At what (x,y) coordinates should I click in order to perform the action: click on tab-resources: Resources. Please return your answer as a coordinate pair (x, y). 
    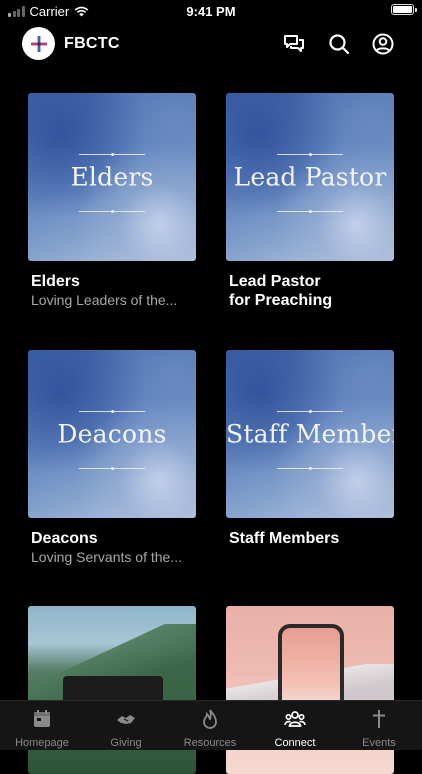
    Looking at the image, I should click on (210, 726).